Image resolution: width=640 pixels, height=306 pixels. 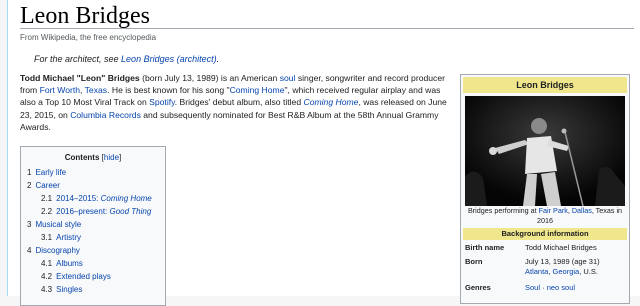 What do you see at coordinates (47, 276) in the screenshot?
I see `toc-number: 4.2` at bounding box center [47, 276].